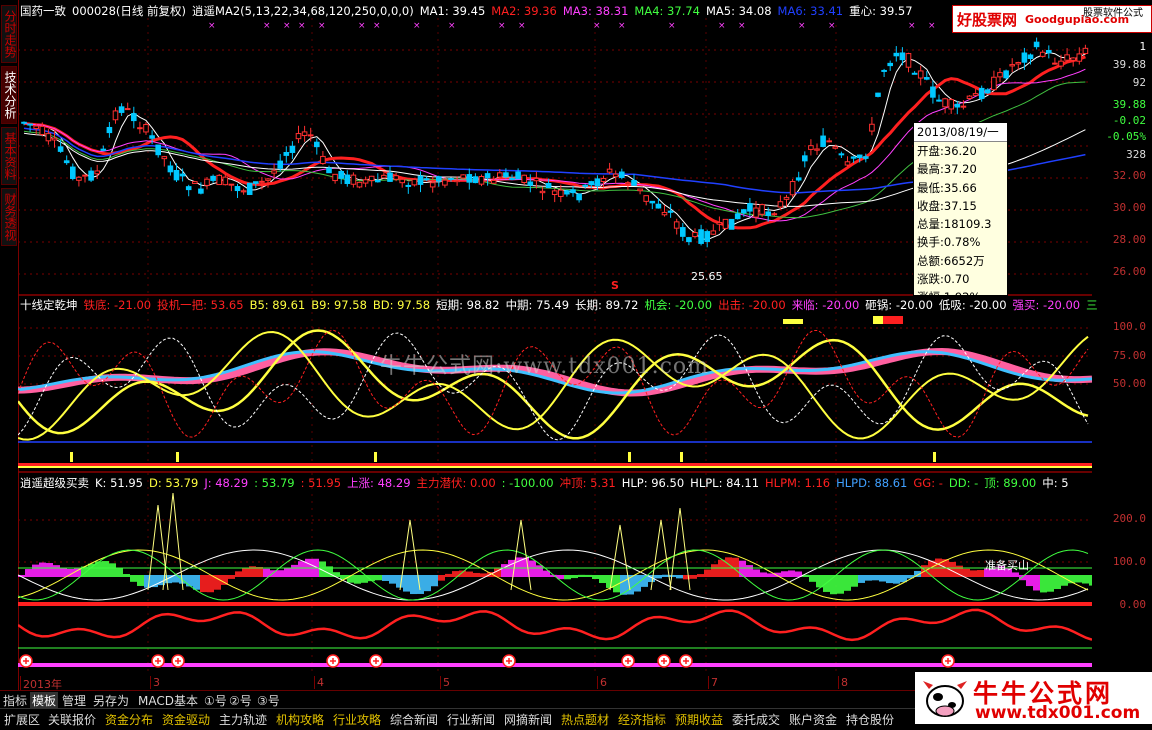 This screenshot has width=1152, height=730. What do you see at coordinates (528, 719) in the screenshot?
I see `function-tab: 网摘新闻` at bounding box center [528, 719].